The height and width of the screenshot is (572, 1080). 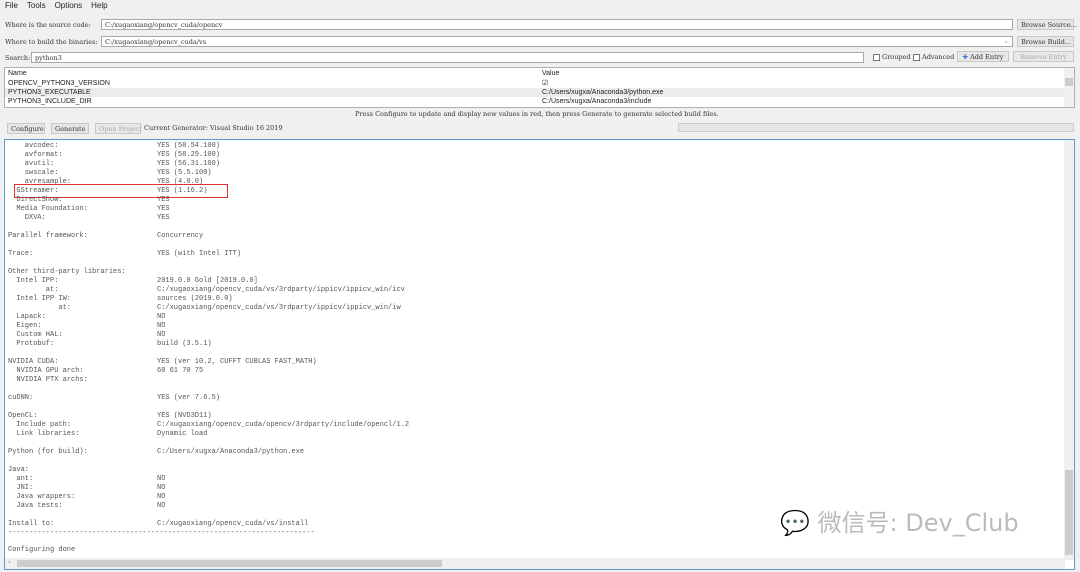 What do you see at coordinates (48, 25) in the screenshot?
I see `source-label: Where is the source code:` at bounding box center [48, 25].